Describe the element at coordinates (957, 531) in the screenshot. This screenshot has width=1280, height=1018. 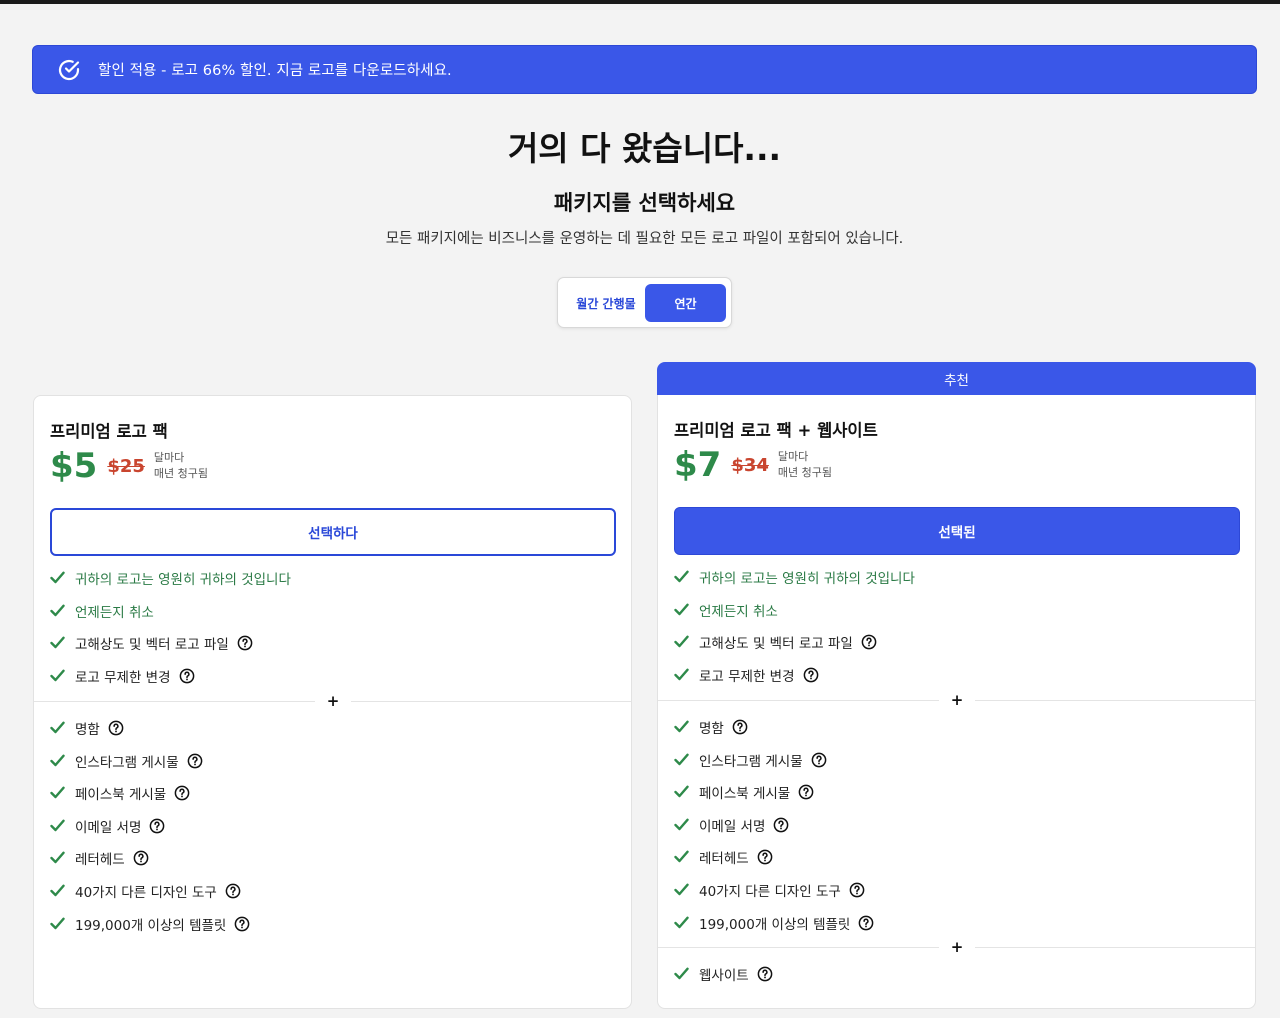
I see `selected-plan-button: 선택된` at that location.